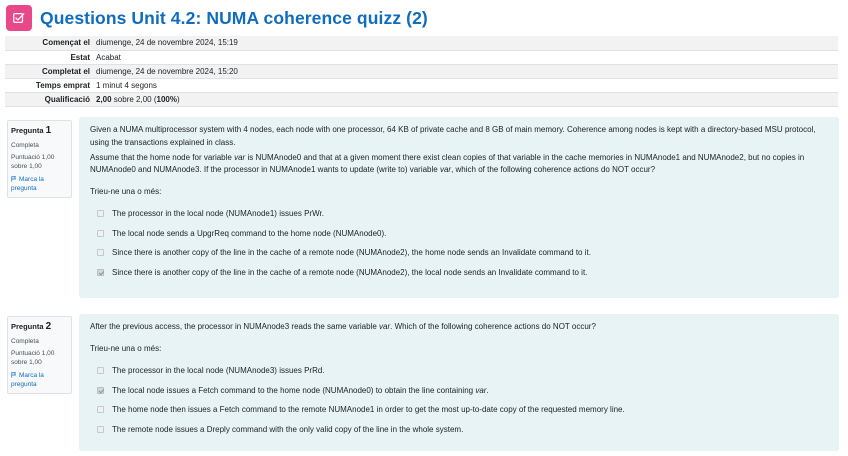  What do you see at coordinates (465, 100) in the screenshot?
I see `summary-value: 2,00 sobre 2,00 (100%)` at bounding box center [465, 100].